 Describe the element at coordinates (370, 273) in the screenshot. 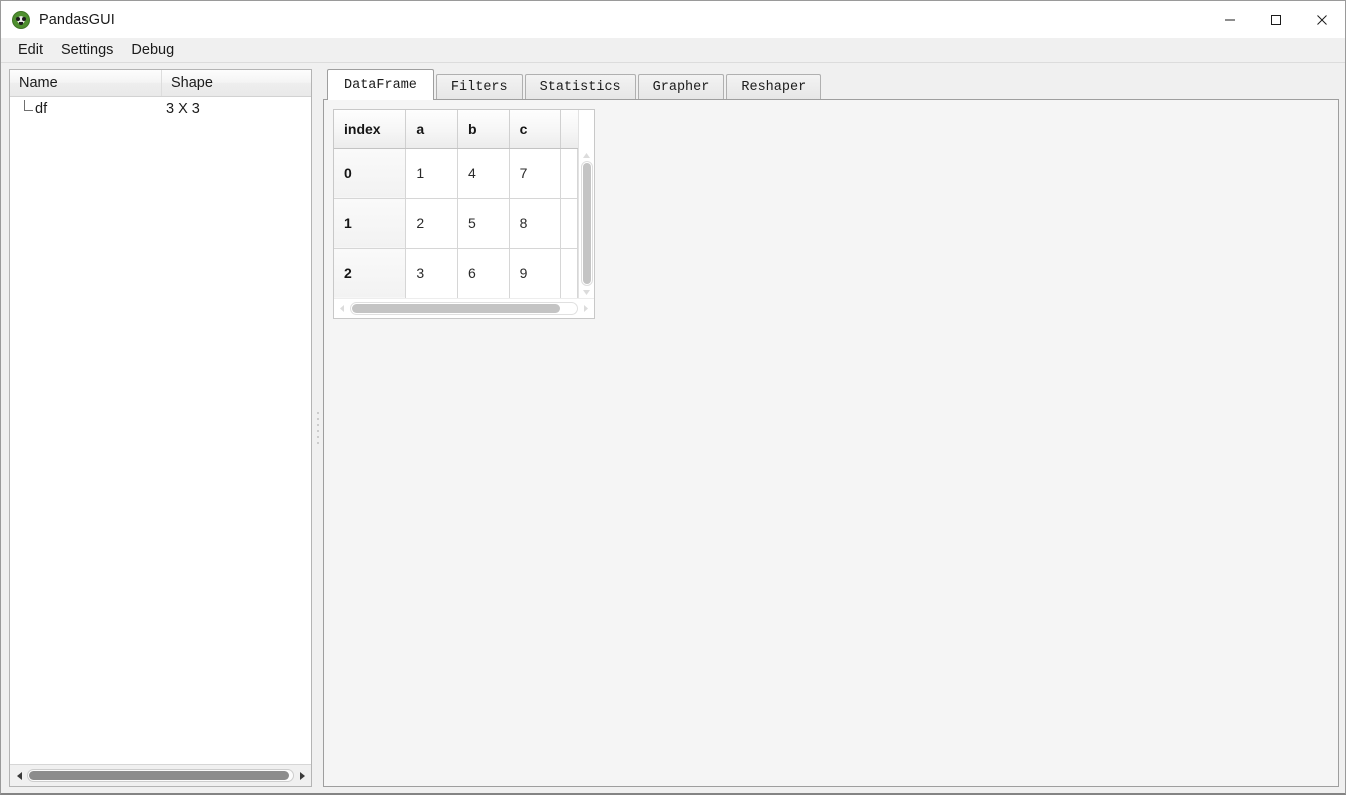

I see `row-index-cell: 2` at that location.